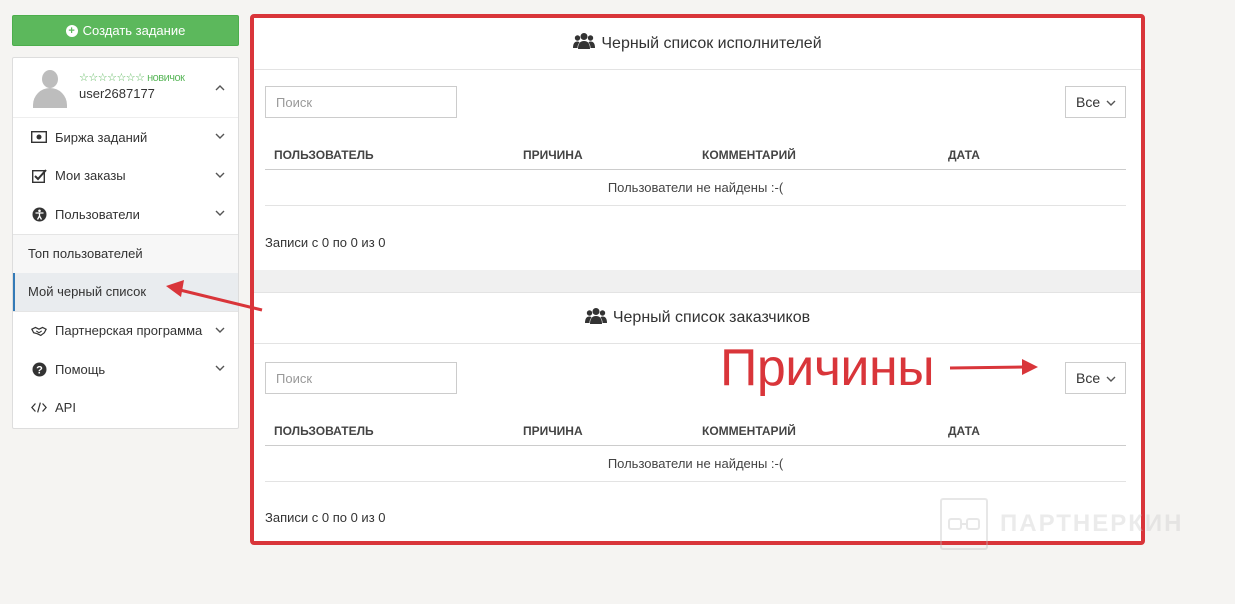 This screenshot has width=1235, height=604. I want to click on handshake-icon, so click(39, 331).